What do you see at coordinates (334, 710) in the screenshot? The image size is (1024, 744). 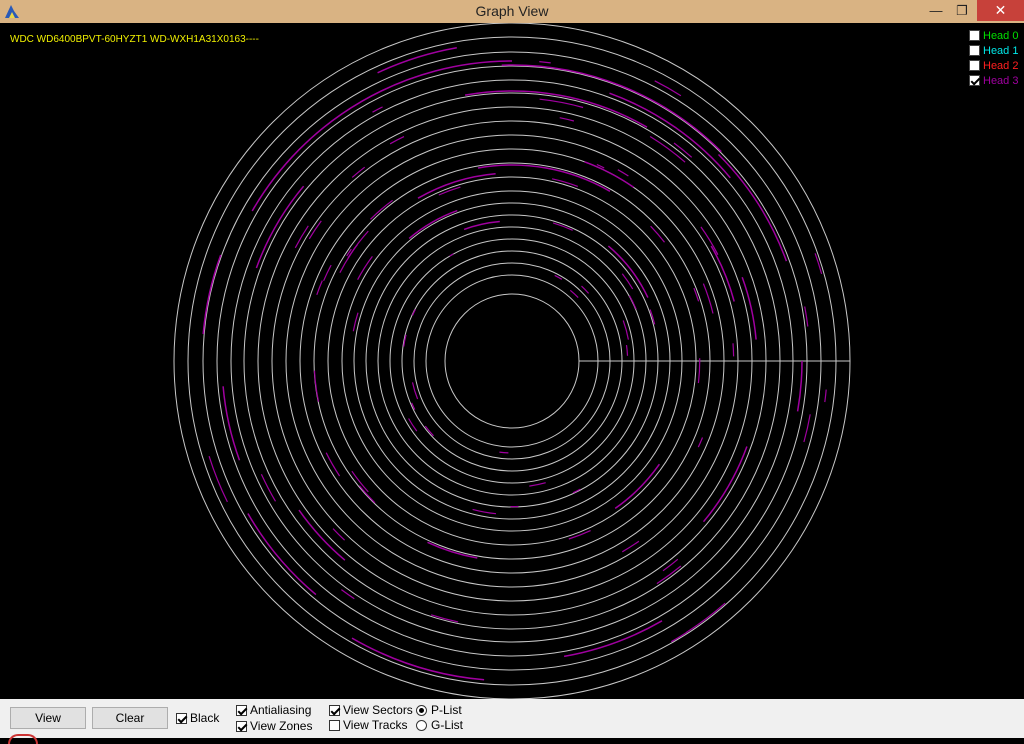 I see `view-sectors-checkbox` at bounding box center [334, 710].